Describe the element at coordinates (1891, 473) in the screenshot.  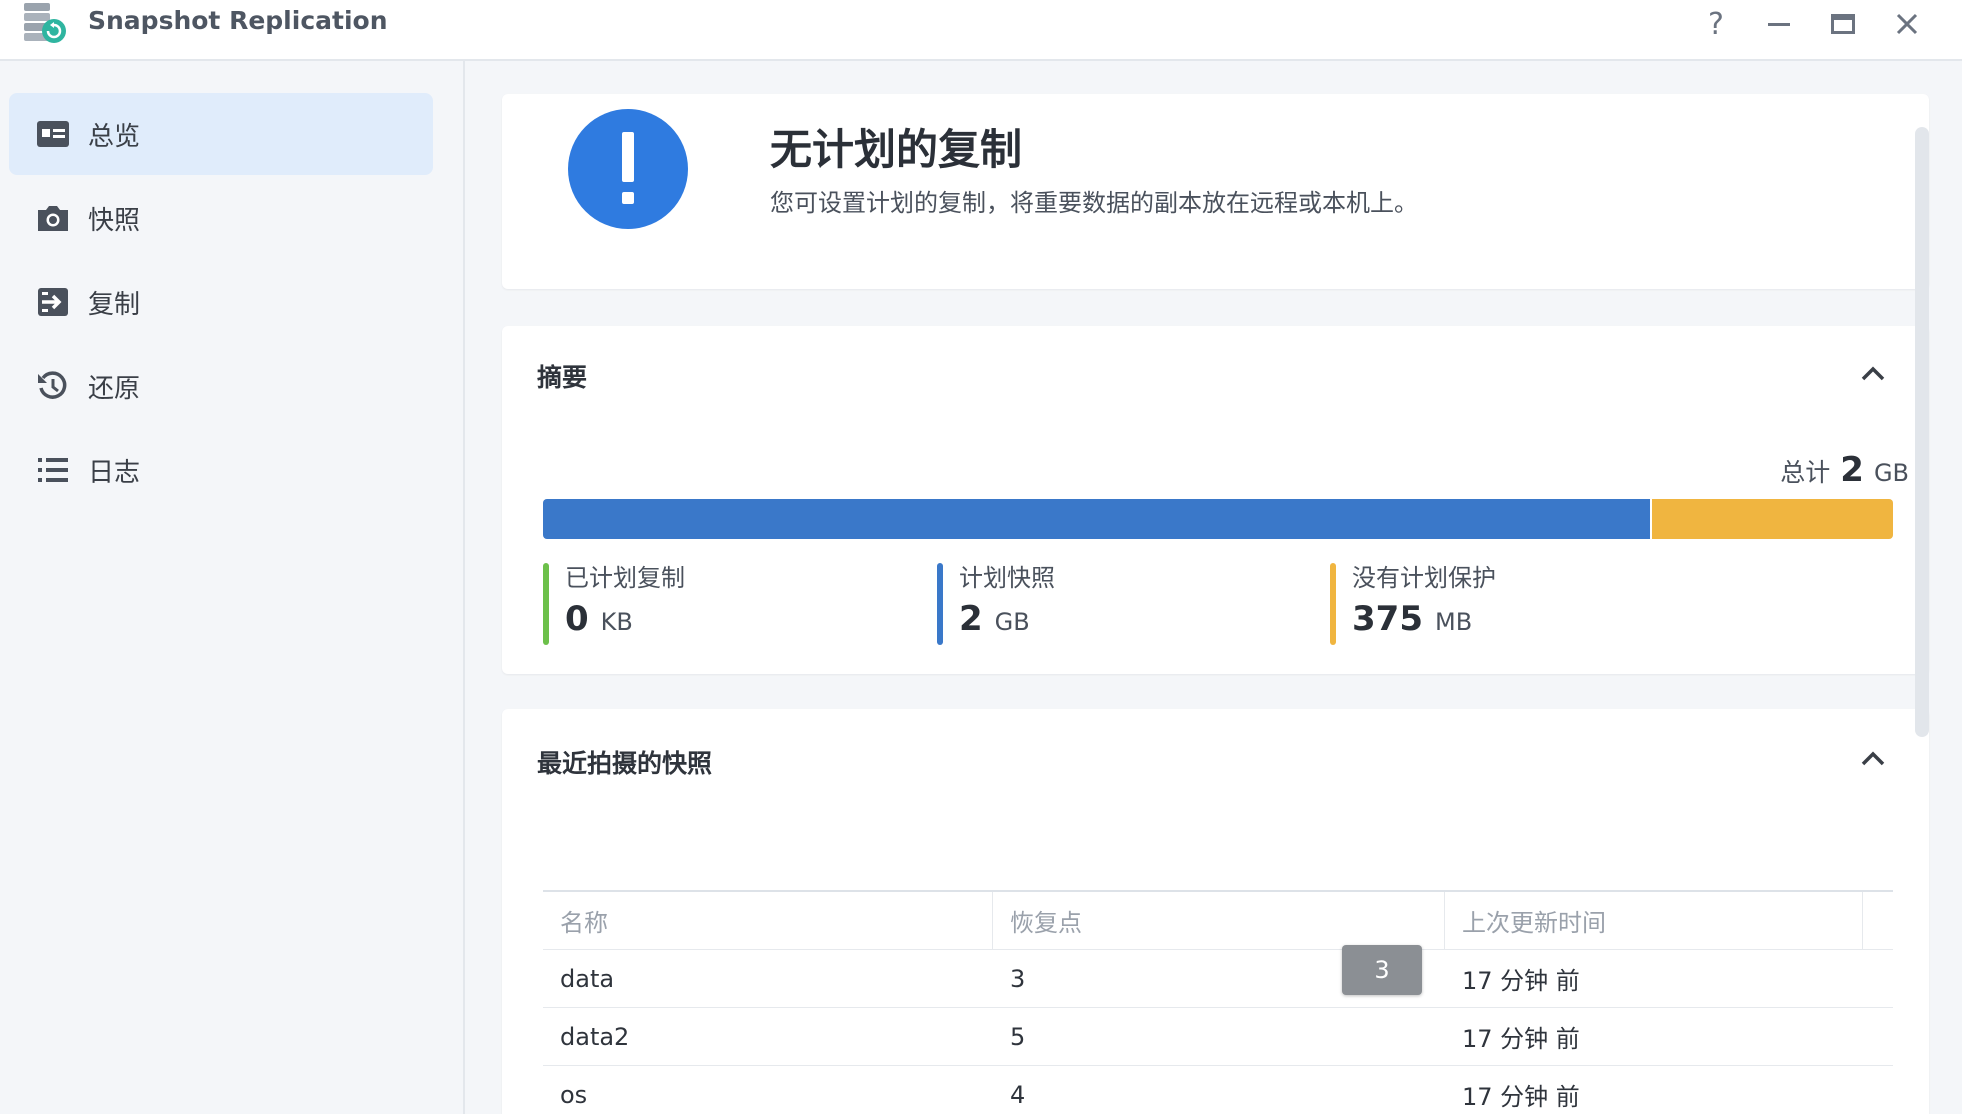
I see `total-unit: GB` at that location.